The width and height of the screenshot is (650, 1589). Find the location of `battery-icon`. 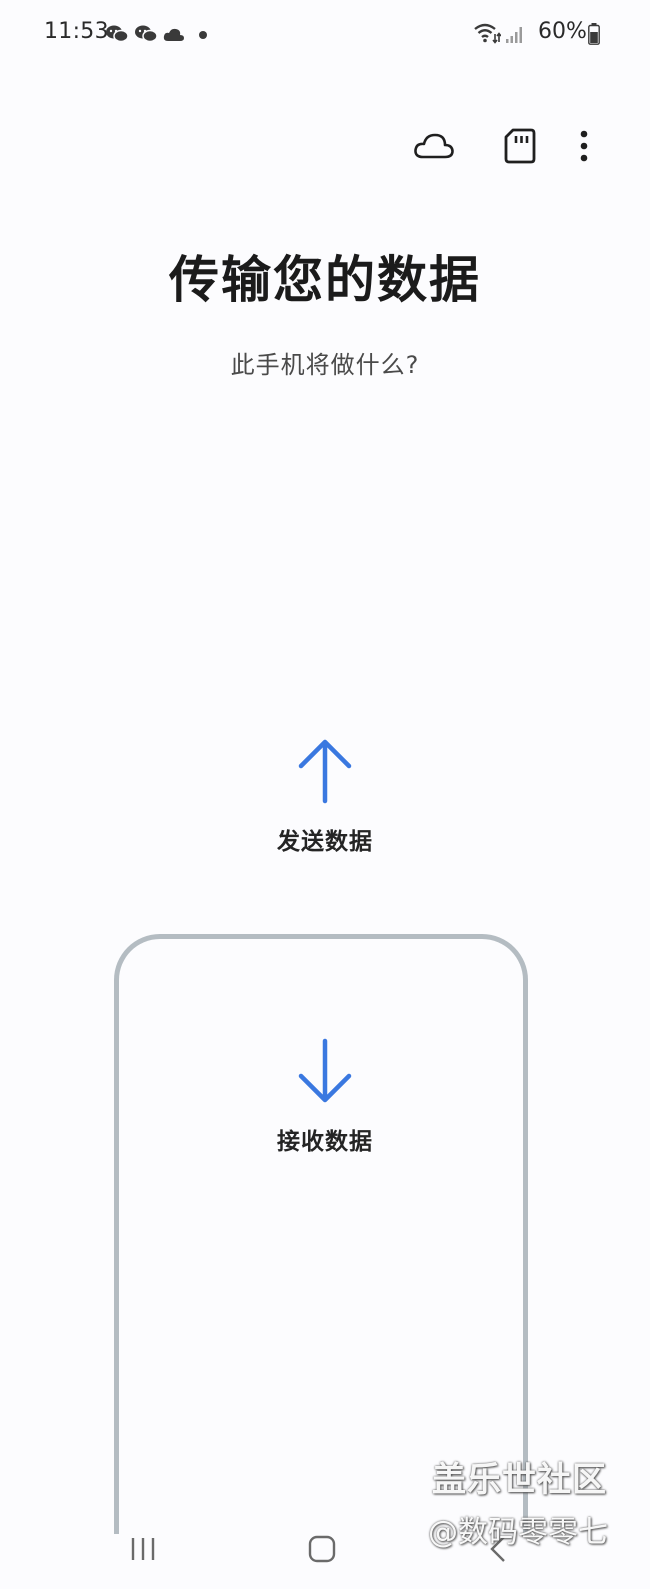

battery-icon is located at coordinates (594, 36).